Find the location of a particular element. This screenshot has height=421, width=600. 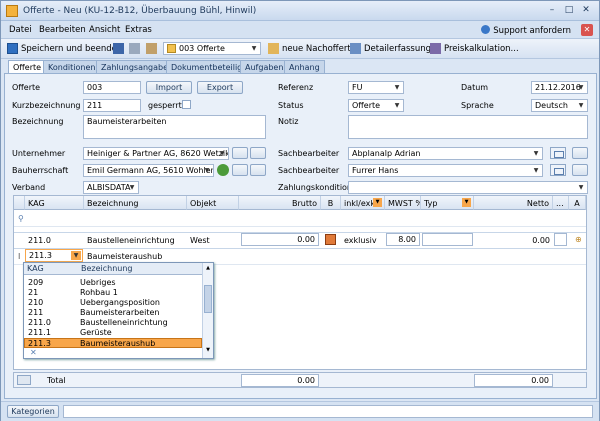

gesperrt-checkbox is located at coordinates (186, 104).